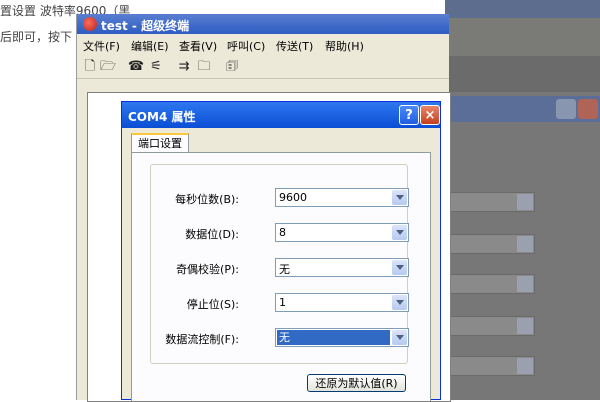 This screenshot has height=402, width=600. Describe the element at coordinates (342, 267) in the screenshot. I see `parity-select: 无` at that location.